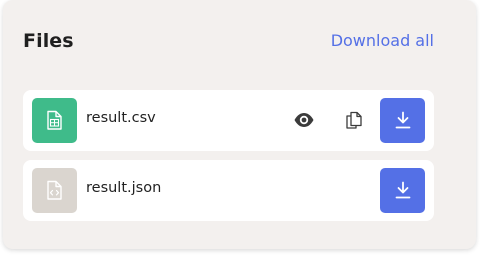 The width and height of the screenshot is (482, 259). I want to click on copy-icon, so click(354, 120).